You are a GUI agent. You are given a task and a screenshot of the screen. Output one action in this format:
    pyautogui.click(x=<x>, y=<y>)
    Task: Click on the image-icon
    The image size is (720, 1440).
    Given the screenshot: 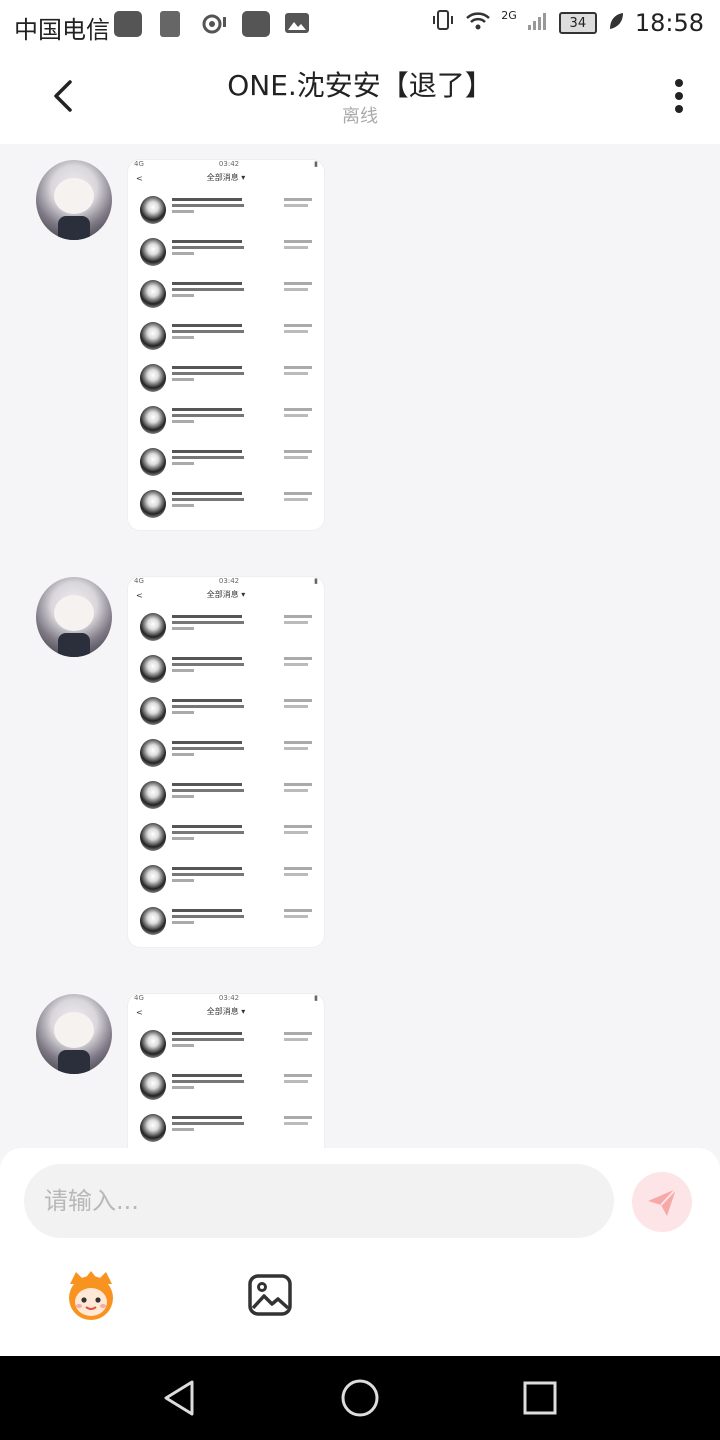 What is the action you would take?
    pyautogui.click(x=270, y=1295)
    